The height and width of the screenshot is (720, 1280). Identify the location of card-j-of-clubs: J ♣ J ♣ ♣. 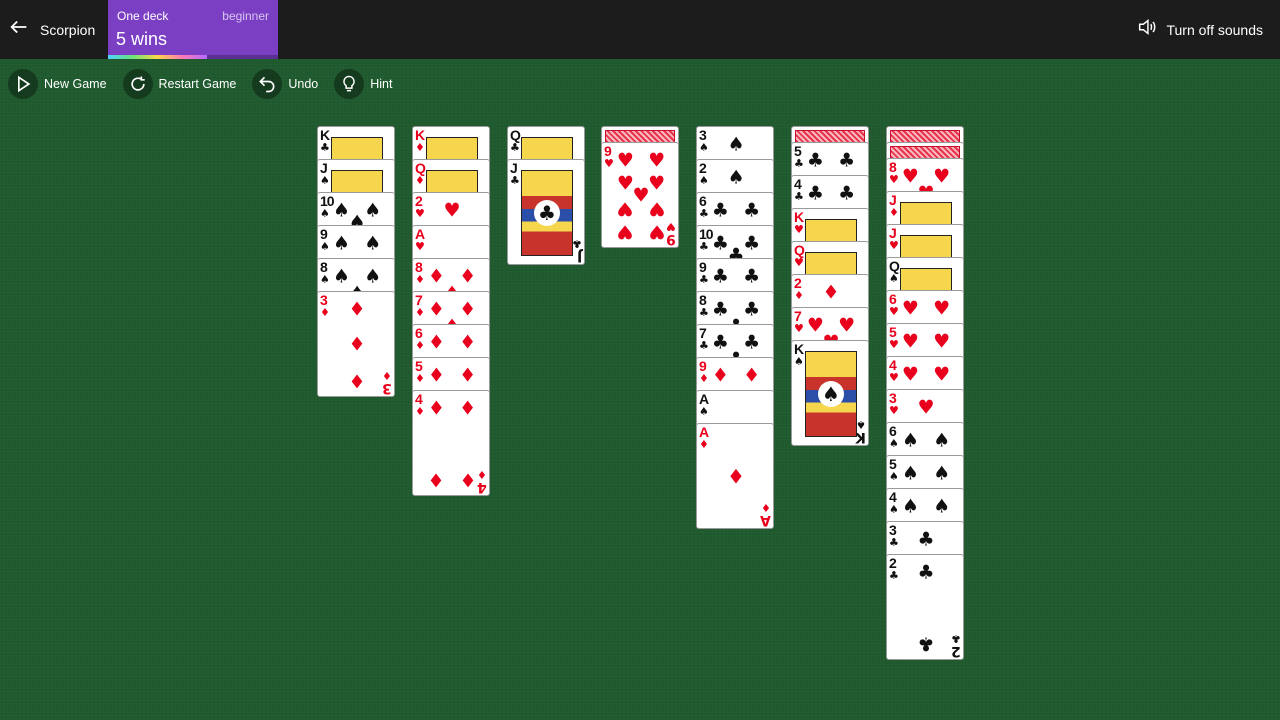
(546, 212).